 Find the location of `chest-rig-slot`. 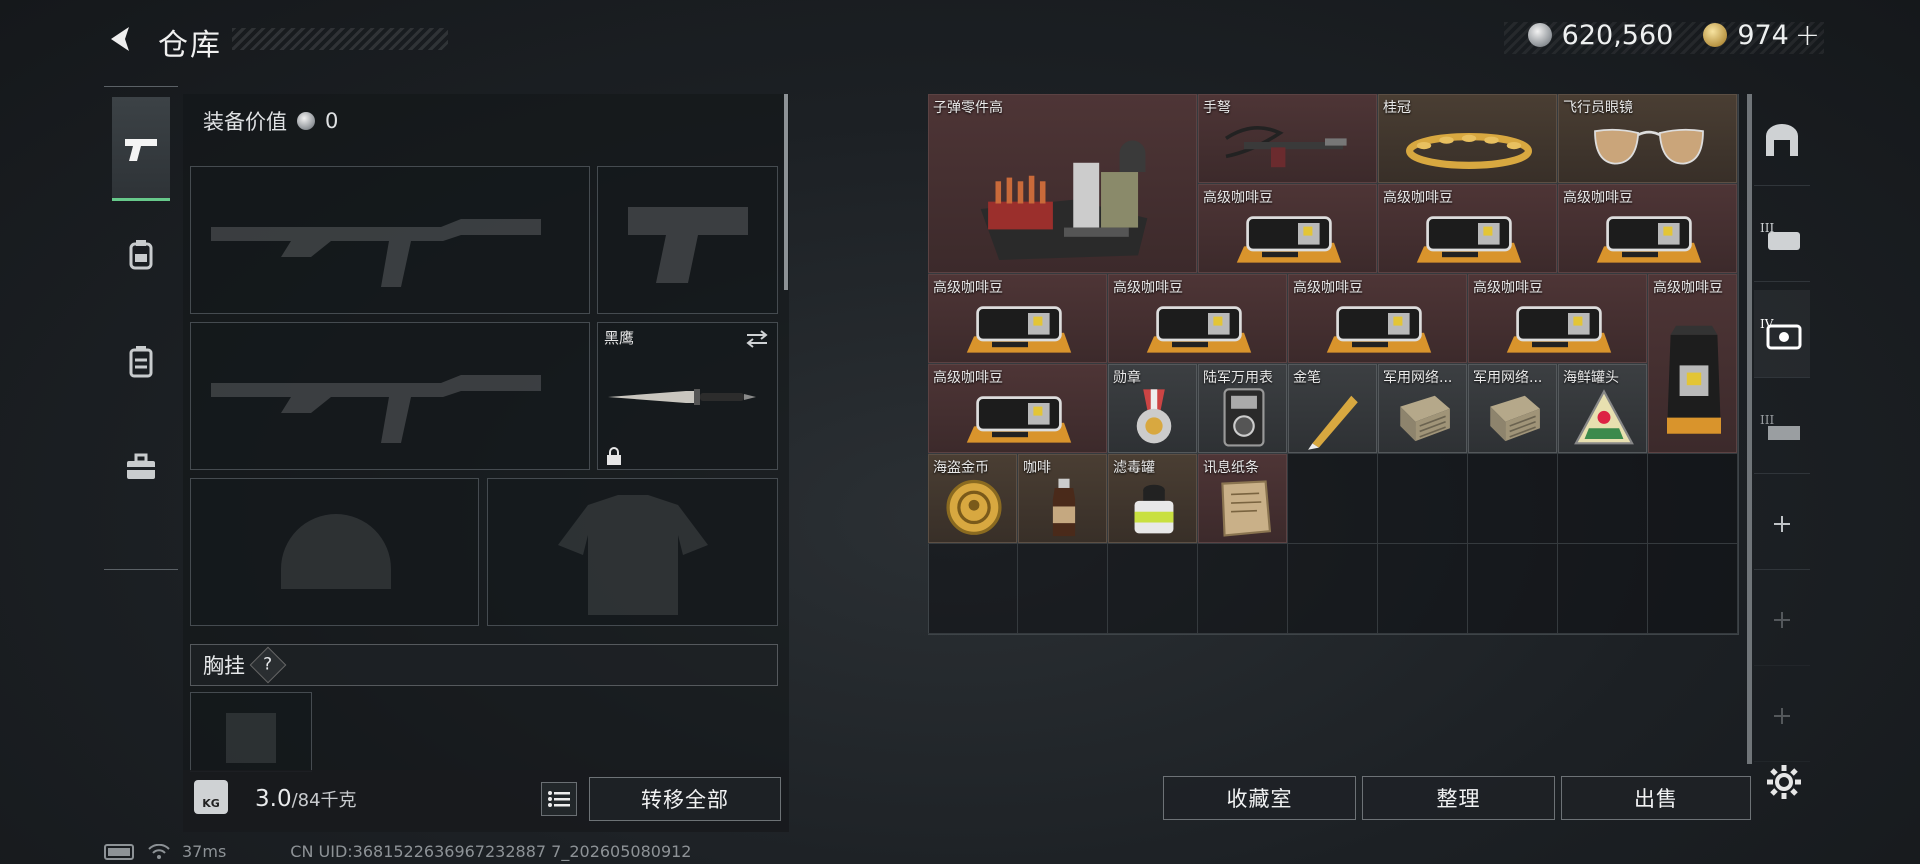

chest-rig-slot is located at coordinates (251, 732).